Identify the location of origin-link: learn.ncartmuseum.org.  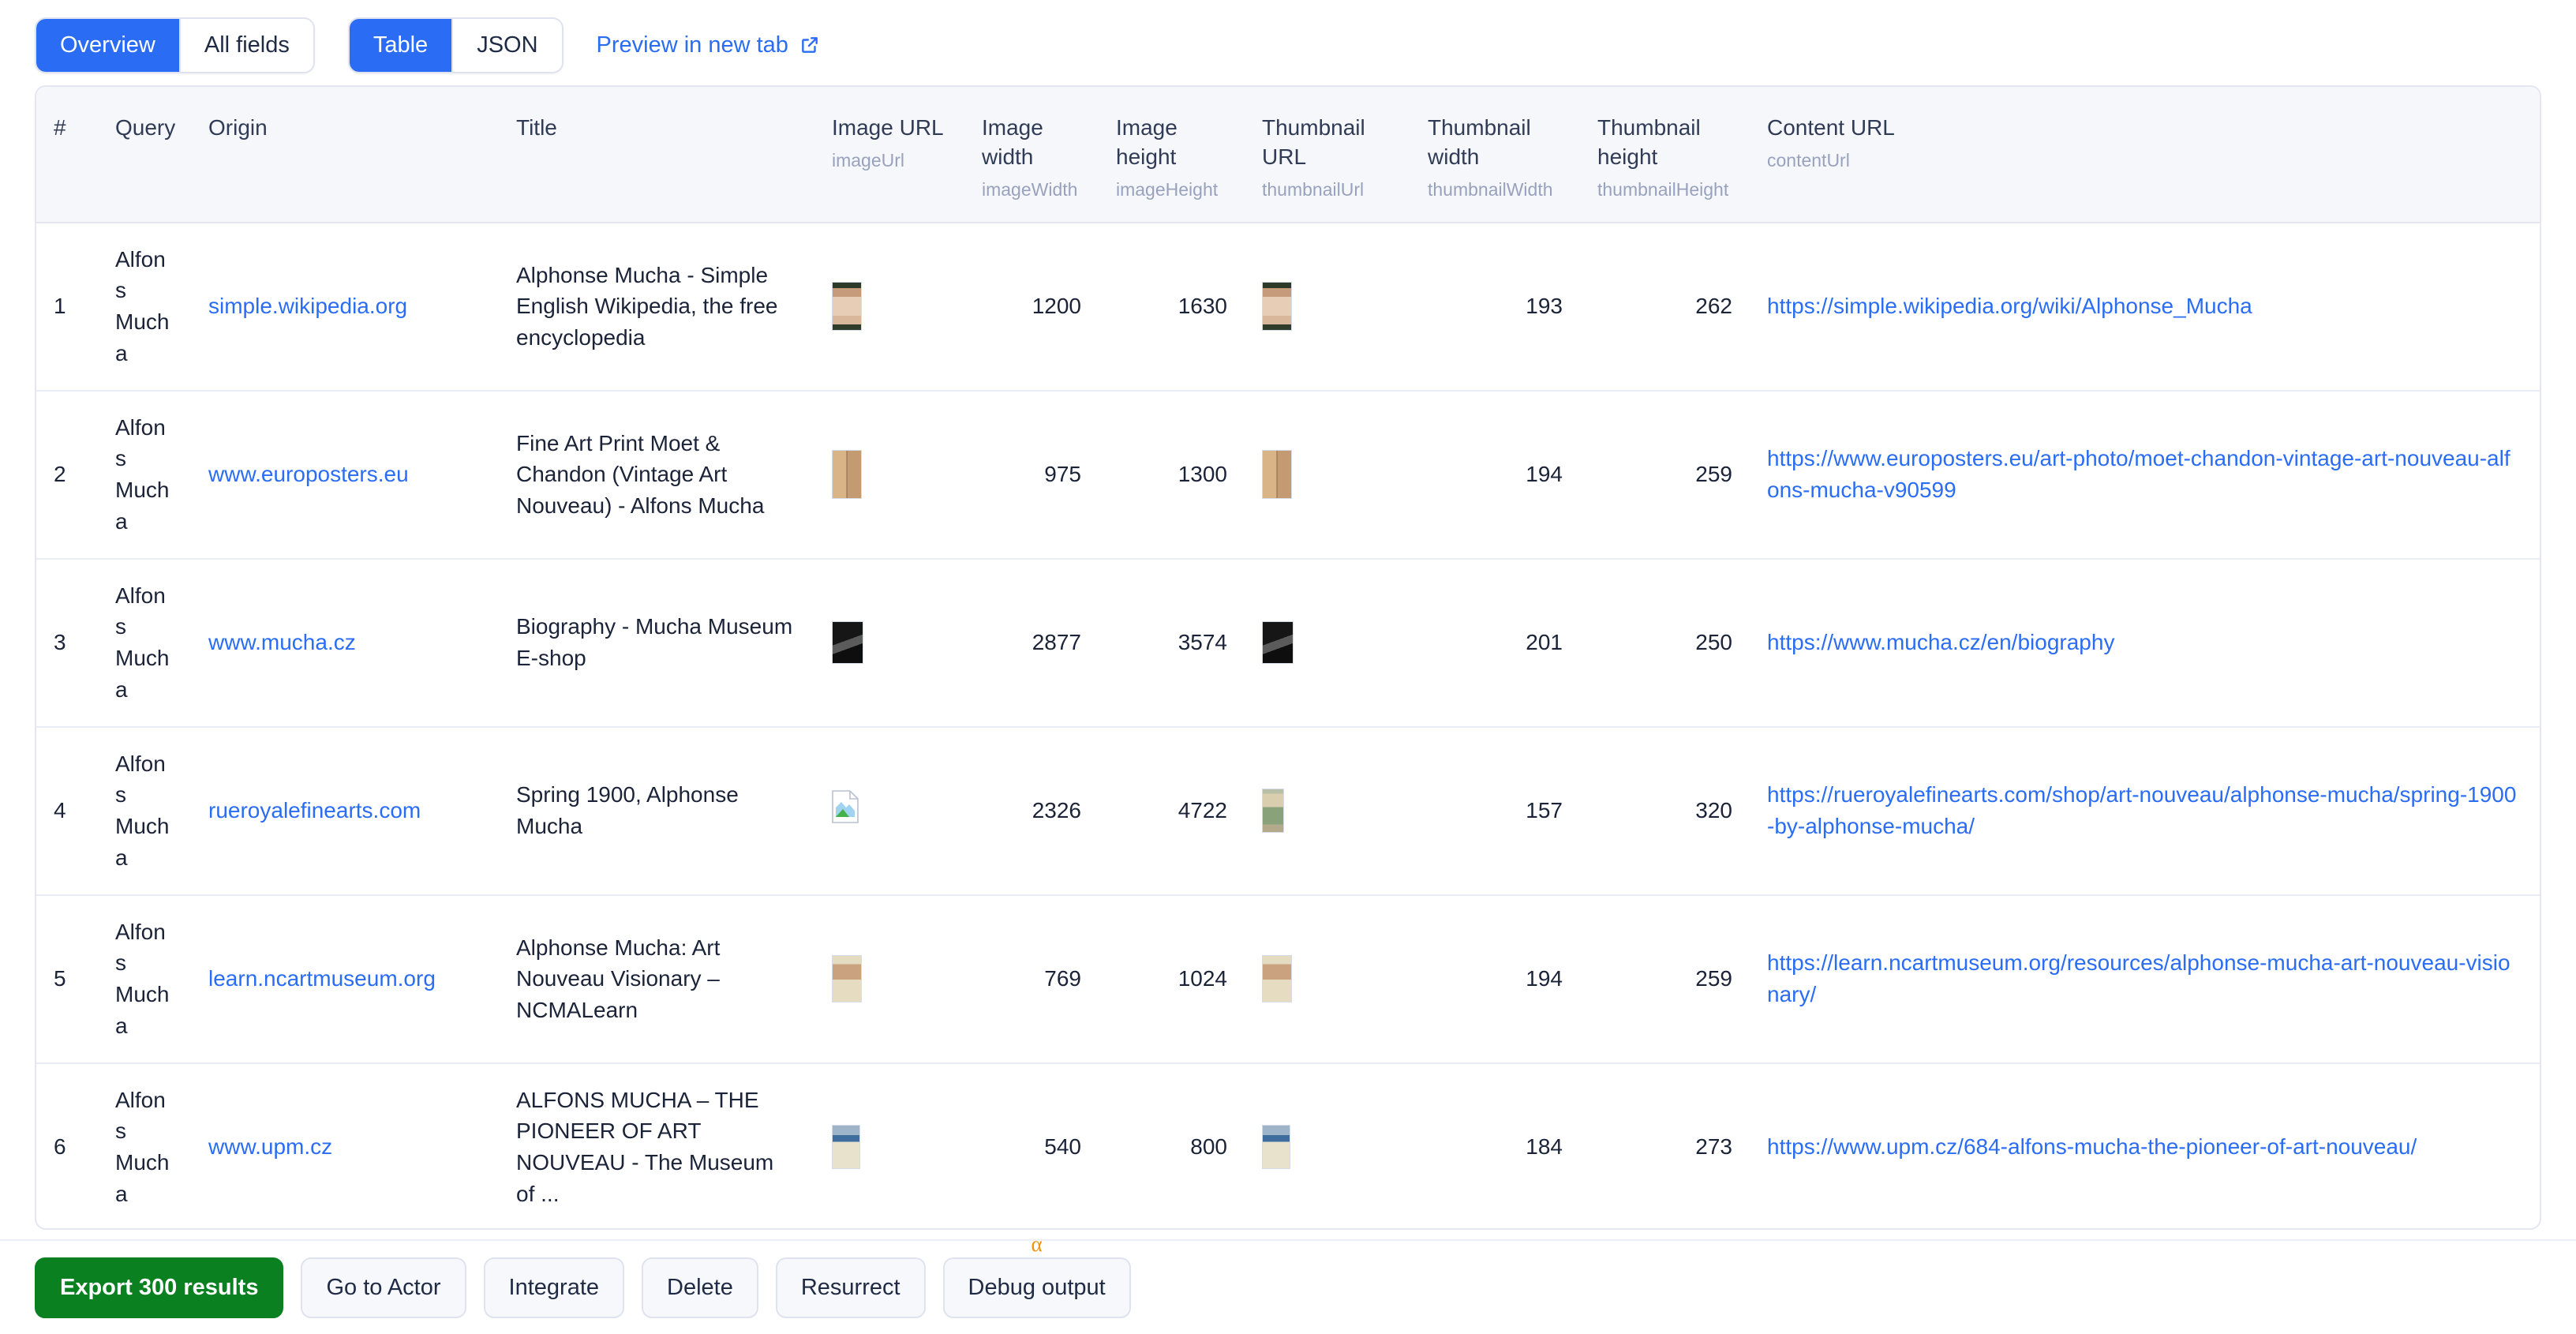
(322, 978).